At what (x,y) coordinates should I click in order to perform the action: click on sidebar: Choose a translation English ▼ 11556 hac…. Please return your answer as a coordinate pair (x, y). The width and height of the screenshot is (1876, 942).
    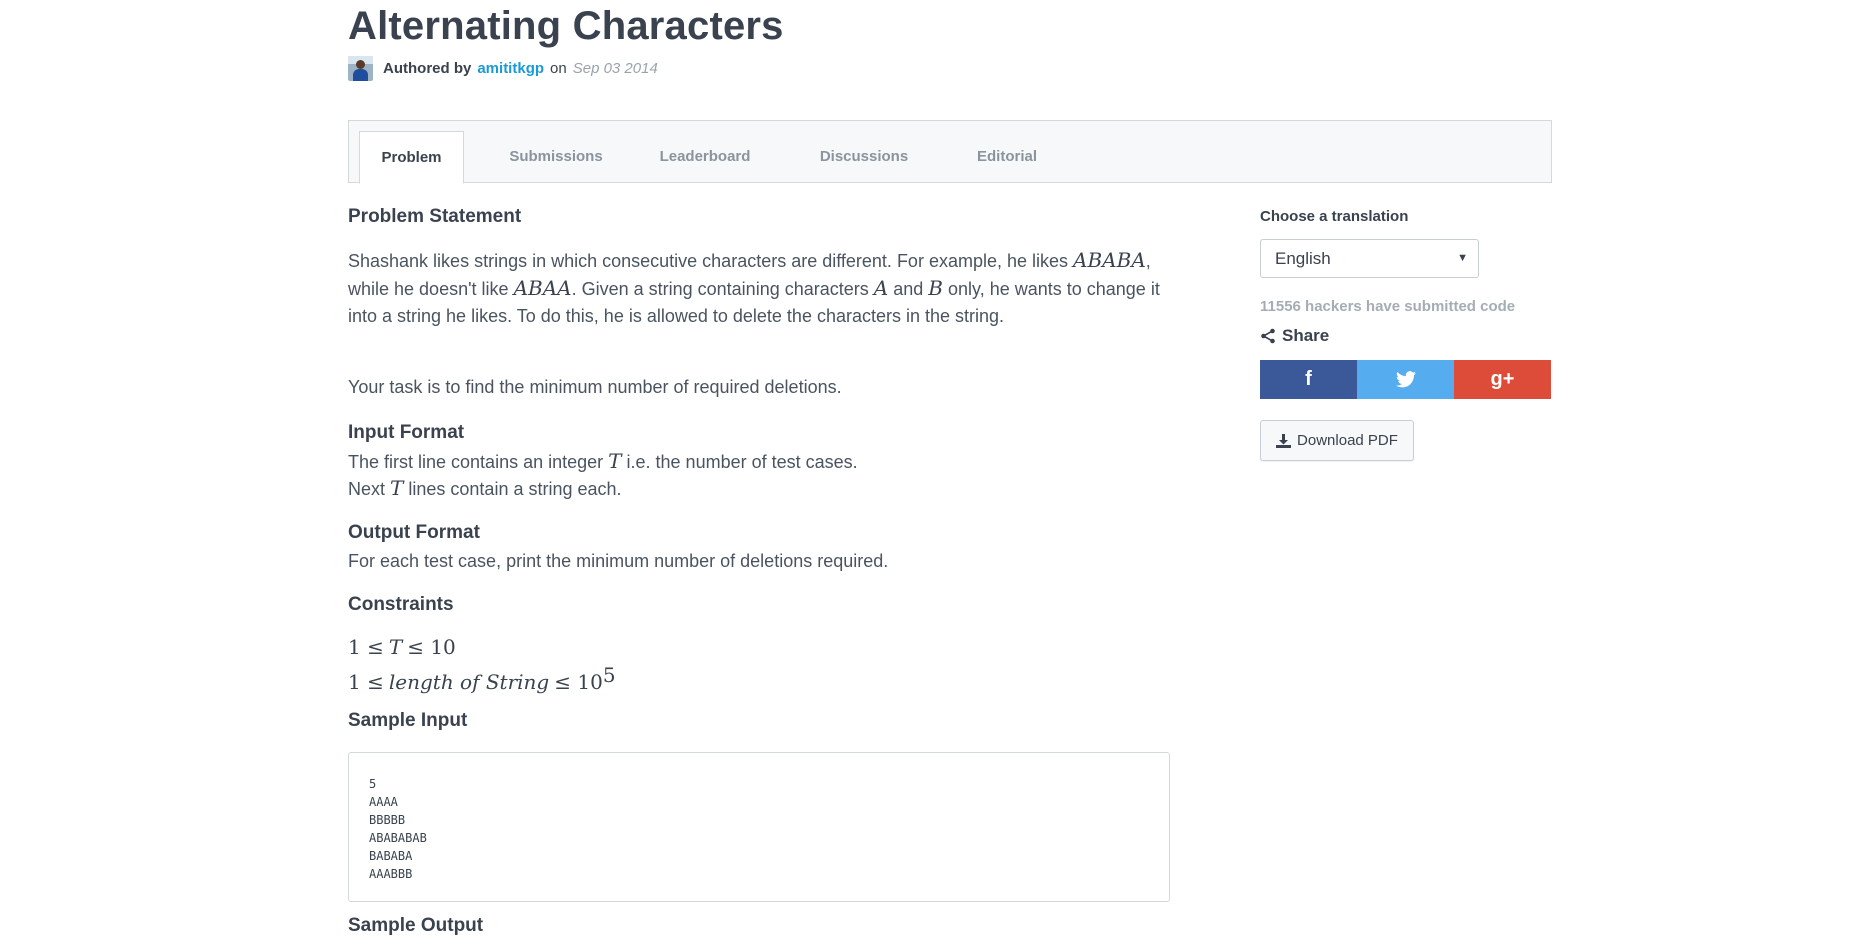
    Looking at the image, I should click on (1406, 334).